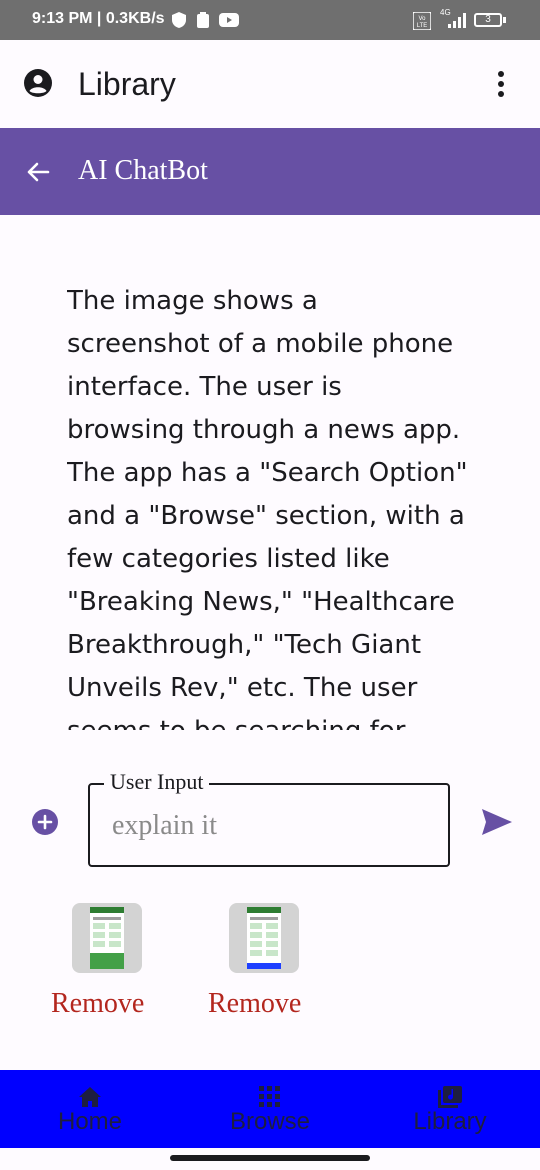  What do you see at coordinates (422, 26) in the screenshot?
I see `svg-text: LTE` at bounding box center [422, 26].